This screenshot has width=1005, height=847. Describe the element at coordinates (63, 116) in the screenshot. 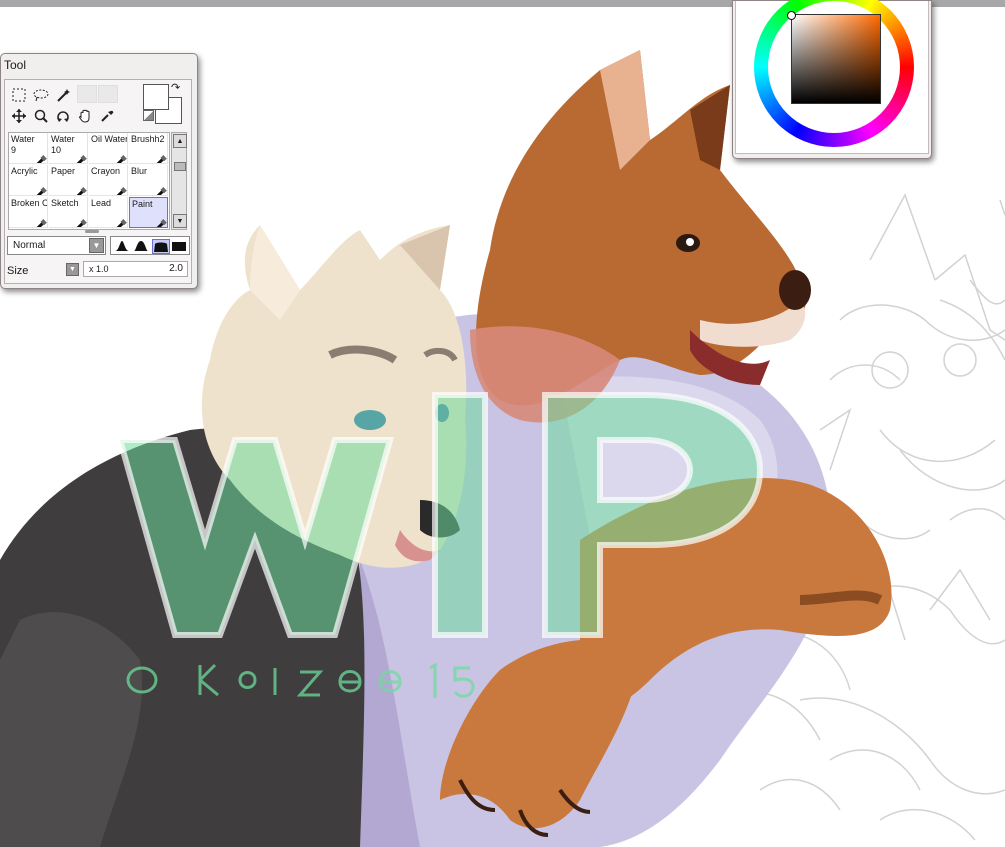

I see `rotate-icon` at that location.